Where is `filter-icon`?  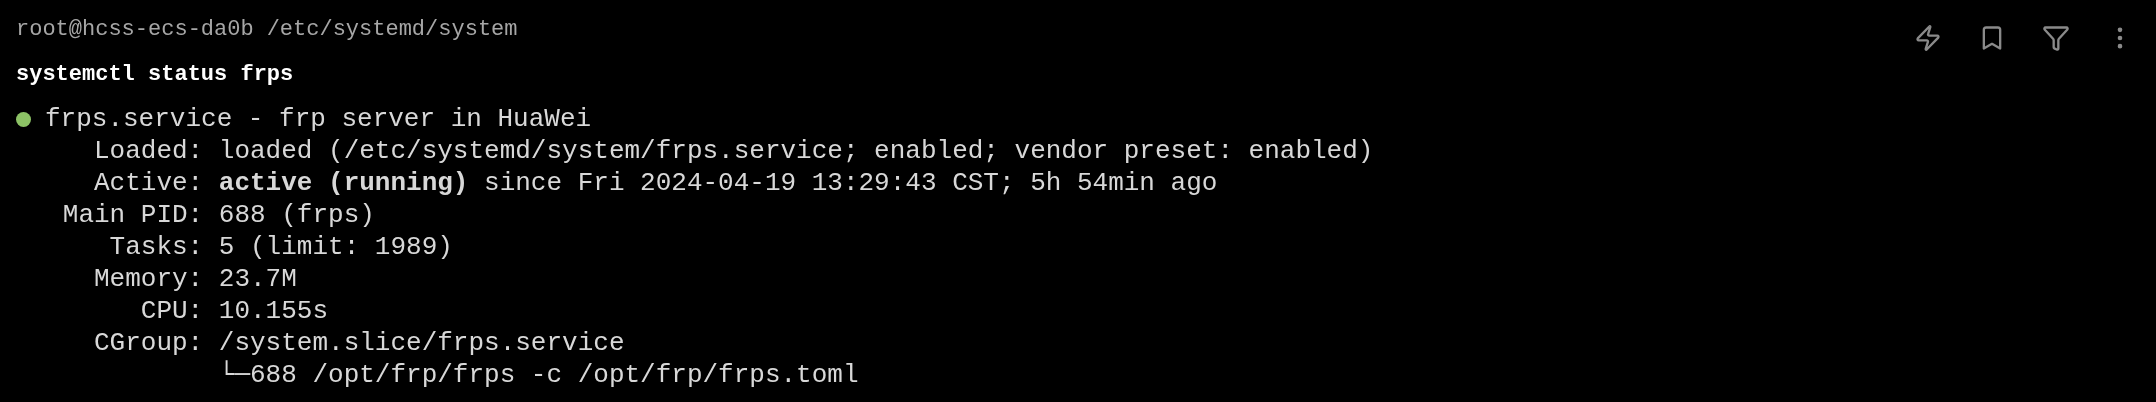
filter-icon is located at coordinates (2056, 38).